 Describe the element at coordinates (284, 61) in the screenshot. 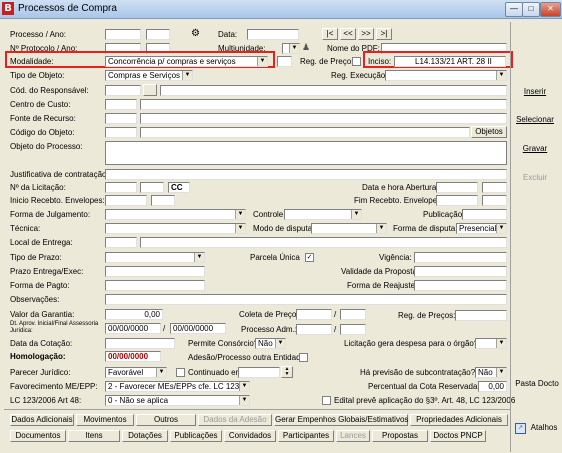

I see `modalidade-extra-input` at that location.